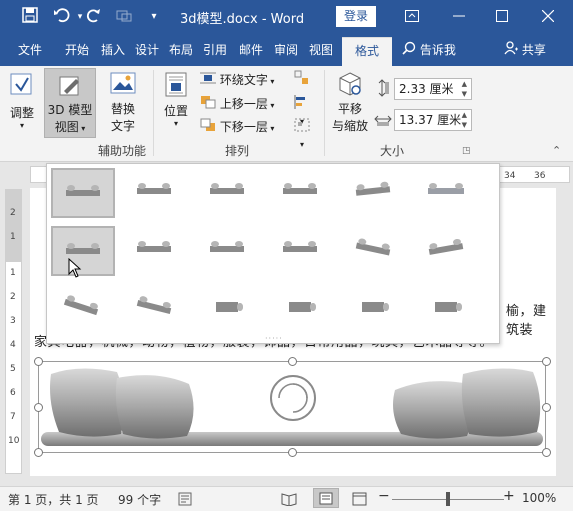 The height and width of the screenshot is (511, 573). What do you see at coordinates (384, 496) in the screenshot?
I see `zoom-out-icon: −` at bounding box center [384, 496].